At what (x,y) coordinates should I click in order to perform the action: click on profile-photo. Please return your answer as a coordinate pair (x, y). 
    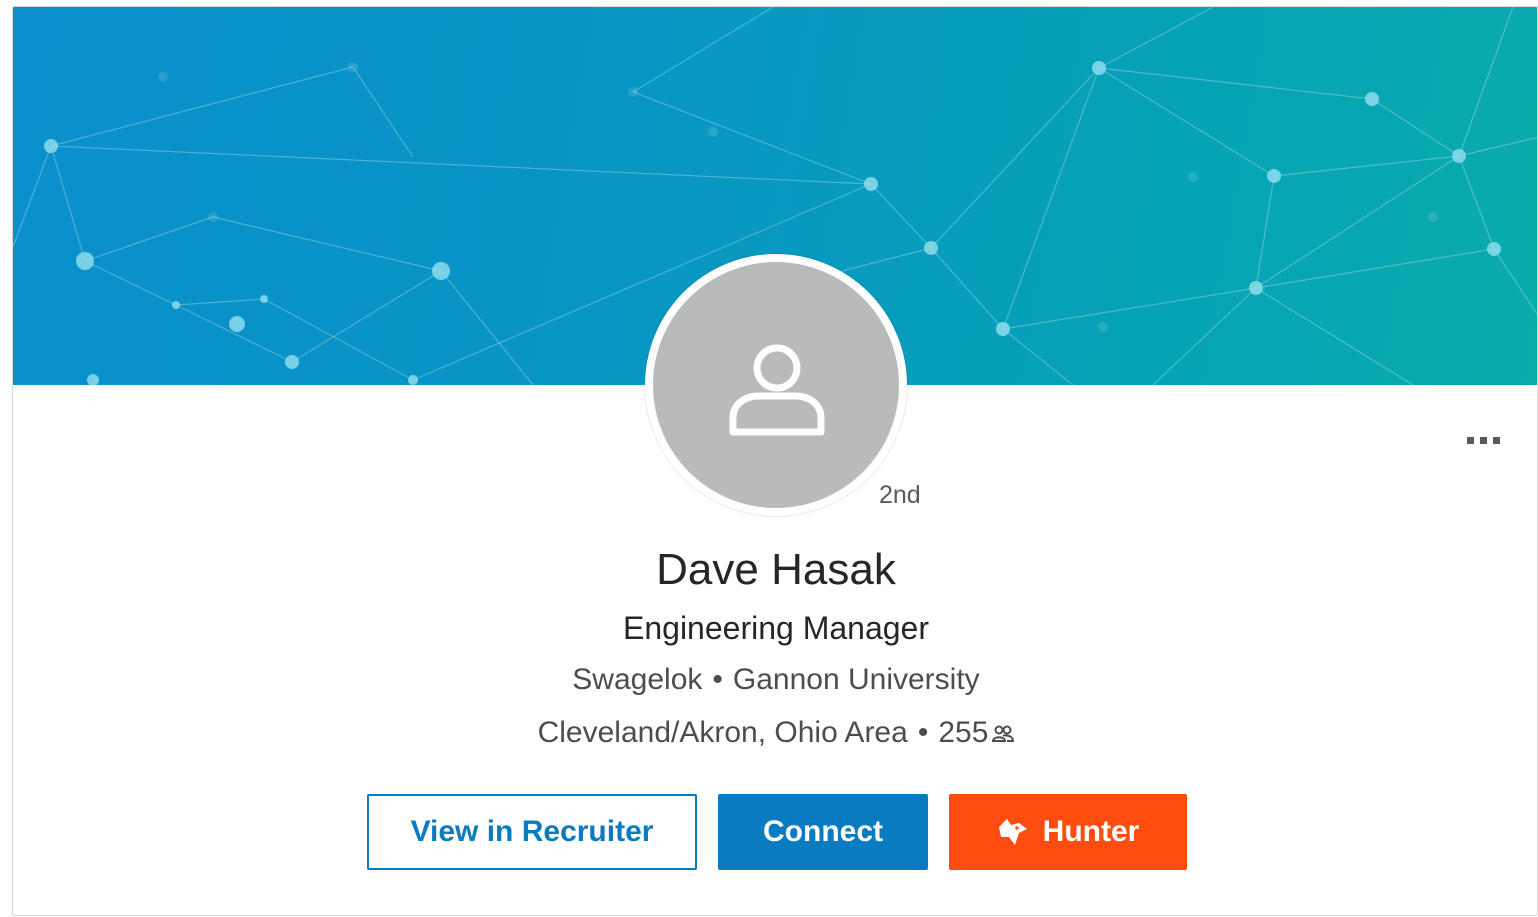
    Looking at the image, I should click on (776, 385).